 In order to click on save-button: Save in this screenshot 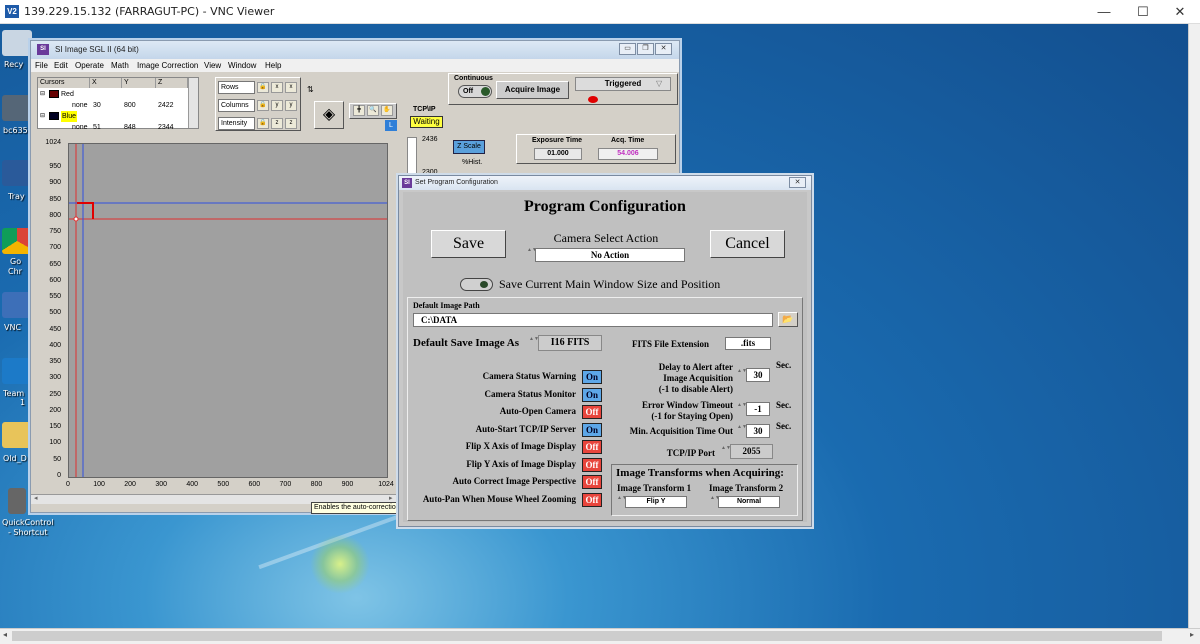, I will do `click(468, 244)`.